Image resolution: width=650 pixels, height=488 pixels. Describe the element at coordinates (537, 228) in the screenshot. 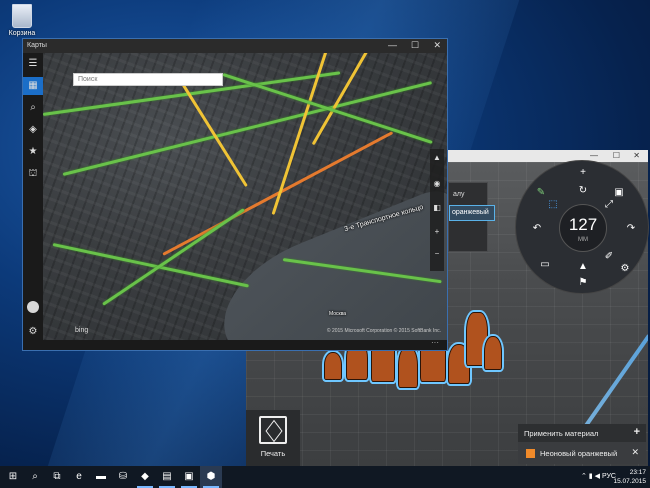

I see `undo-icon: ↶` at that location.